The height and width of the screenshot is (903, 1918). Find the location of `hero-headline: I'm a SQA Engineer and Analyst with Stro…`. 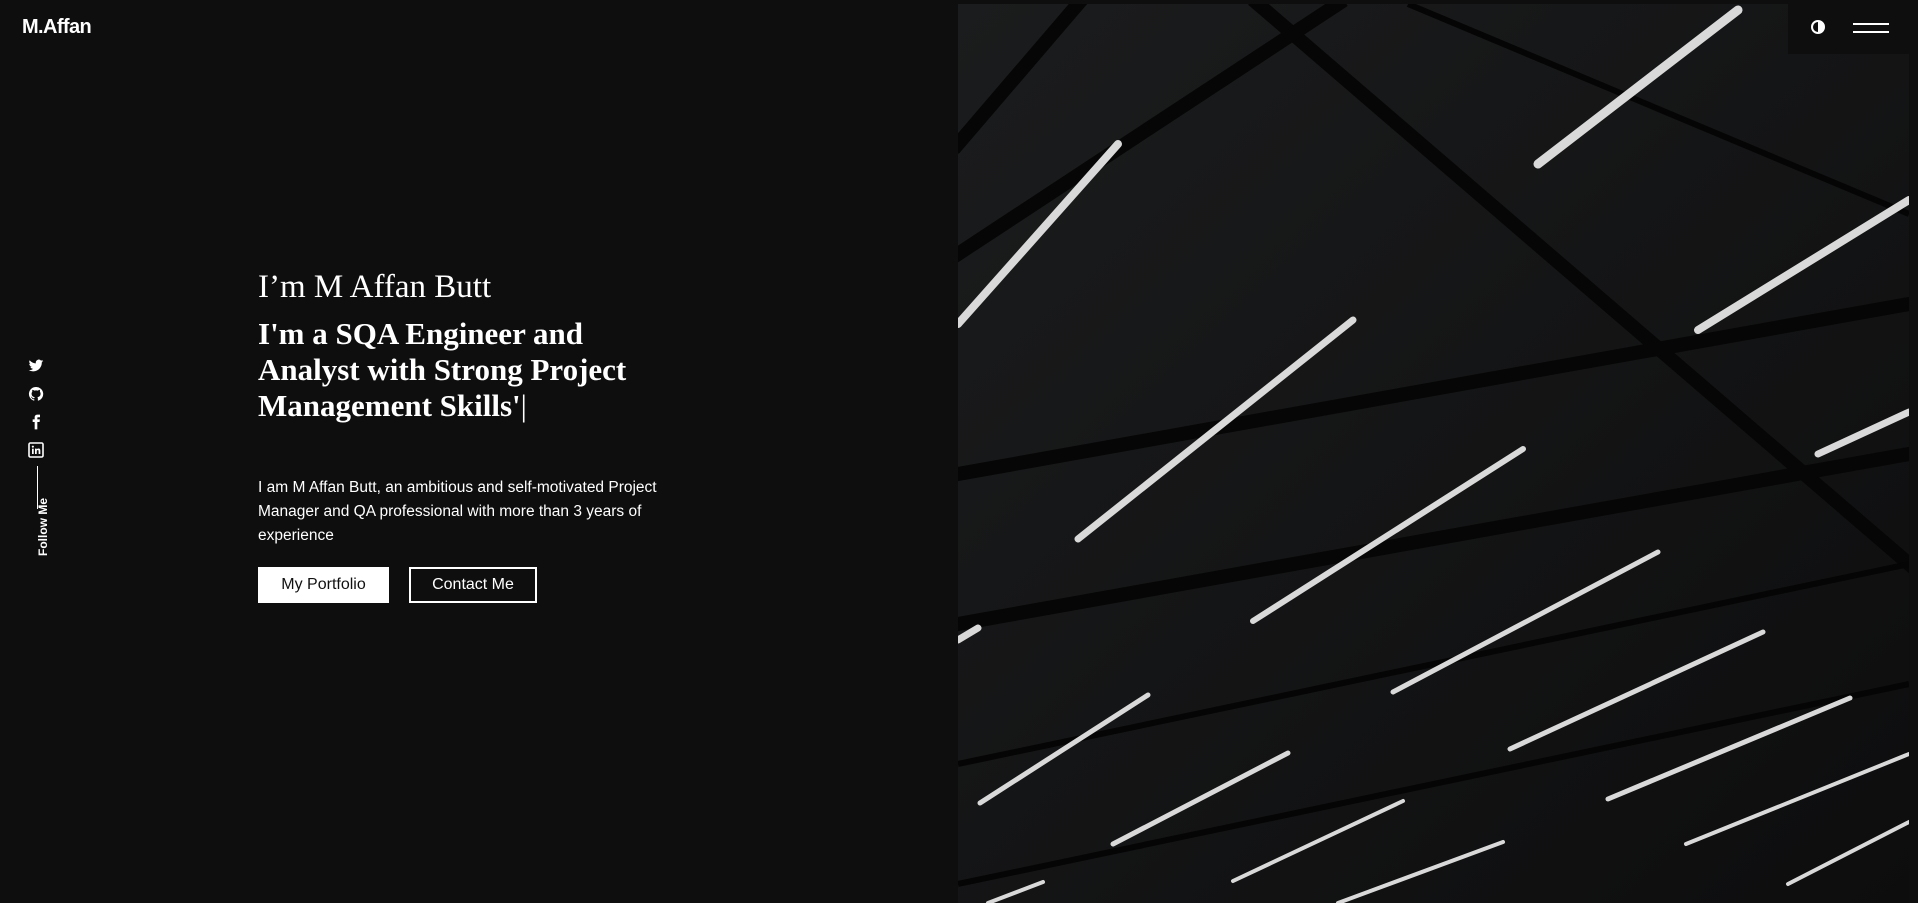

hero-headline: I'm a SQA Engineer and Analyst with Stro… is located at coordinates (473, 370).